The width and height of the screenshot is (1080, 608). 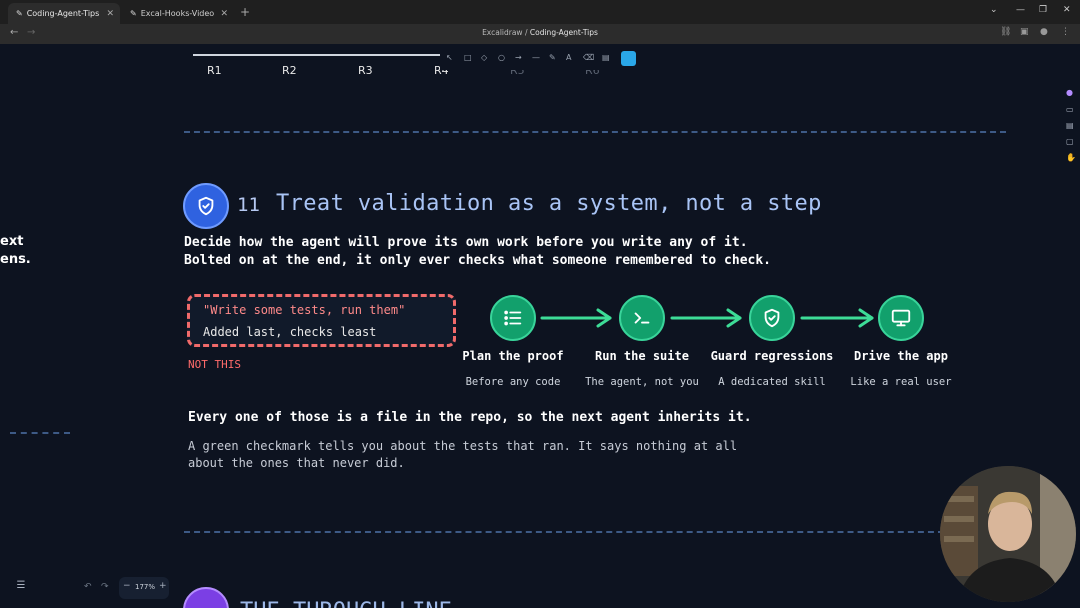 What do you see at coordinates (206, 597) in the screenshot?
I see `next-section-badge` at bounding box center [206, 597].